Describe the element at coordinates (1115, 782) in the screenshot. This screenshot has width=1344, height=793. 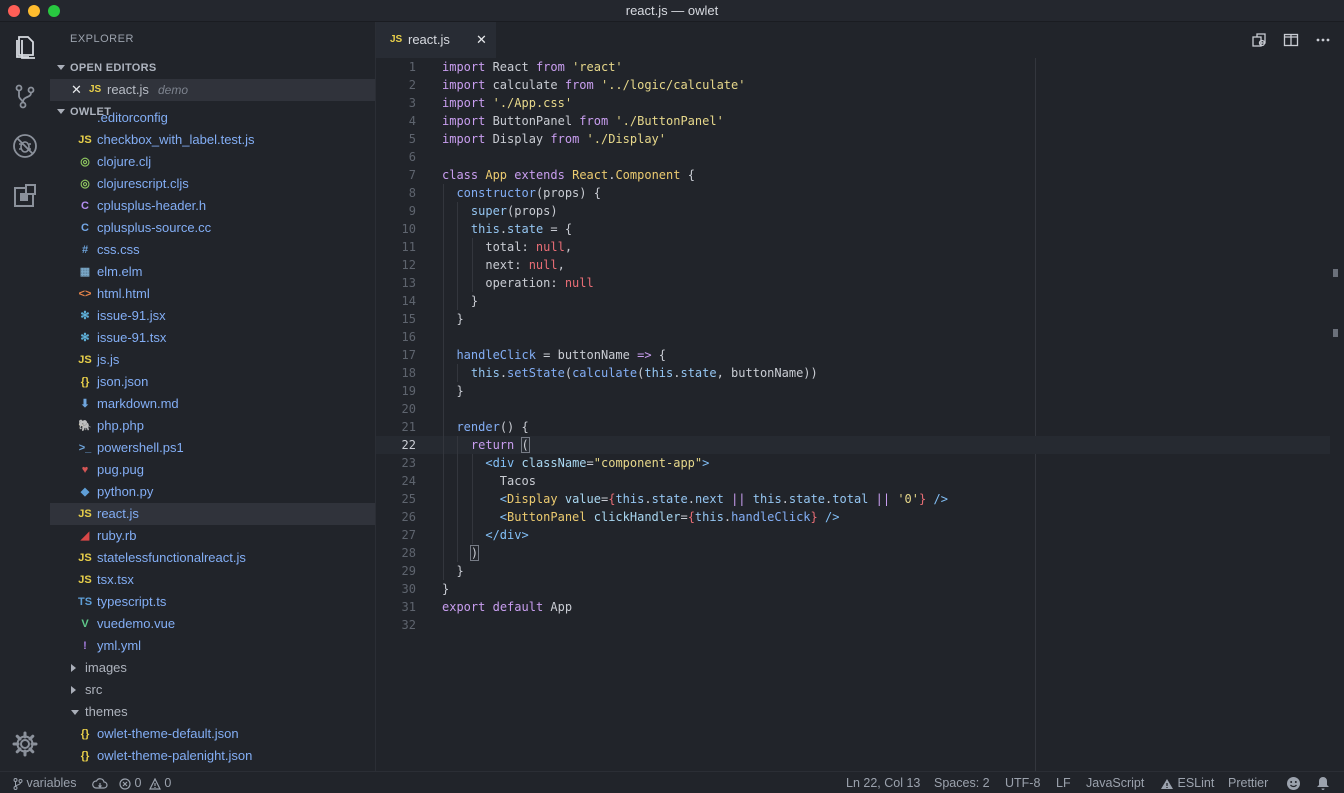
I see `language-mode: JavaScript` at that location.